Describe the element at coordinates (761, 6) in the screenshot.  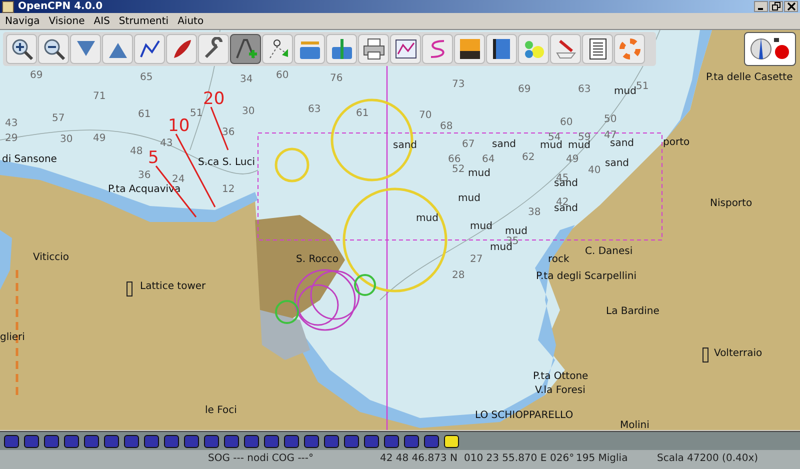
I see `minimize-button` at that location.